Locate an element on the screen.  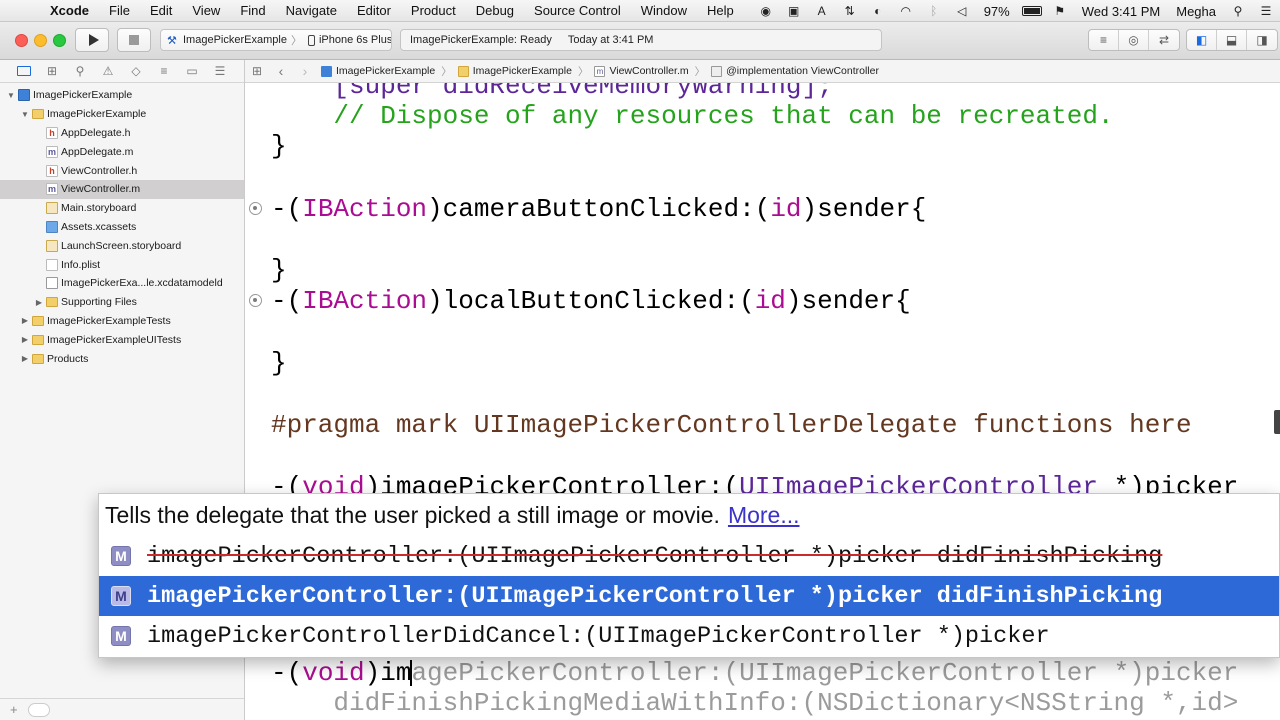
navigator-item: ▶ Supporting Files is located at coordinates (122, 302).